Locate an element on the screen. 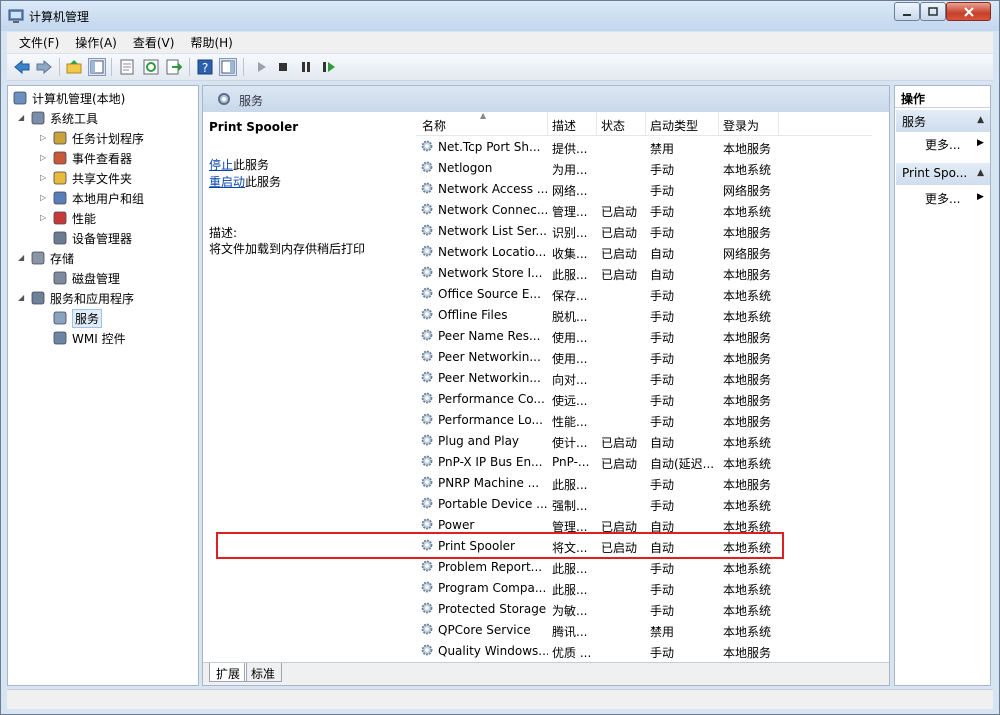 Image resolution: width=1000 pixels, height=715 pixels. pause-icon is located at coordinates (306, 67).